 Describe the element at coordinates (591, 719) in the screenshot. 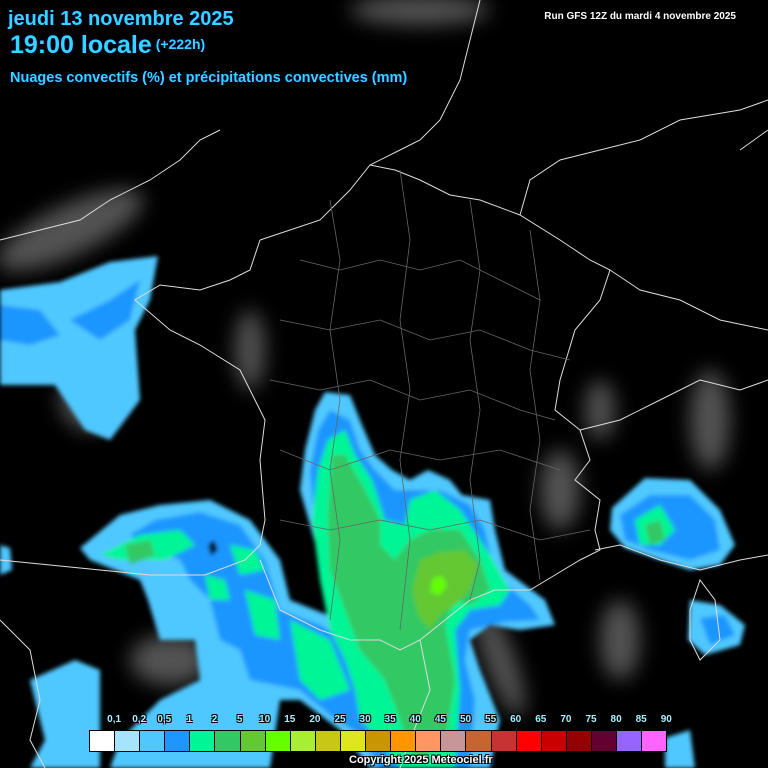

I see `legend-label: 75` at that location.